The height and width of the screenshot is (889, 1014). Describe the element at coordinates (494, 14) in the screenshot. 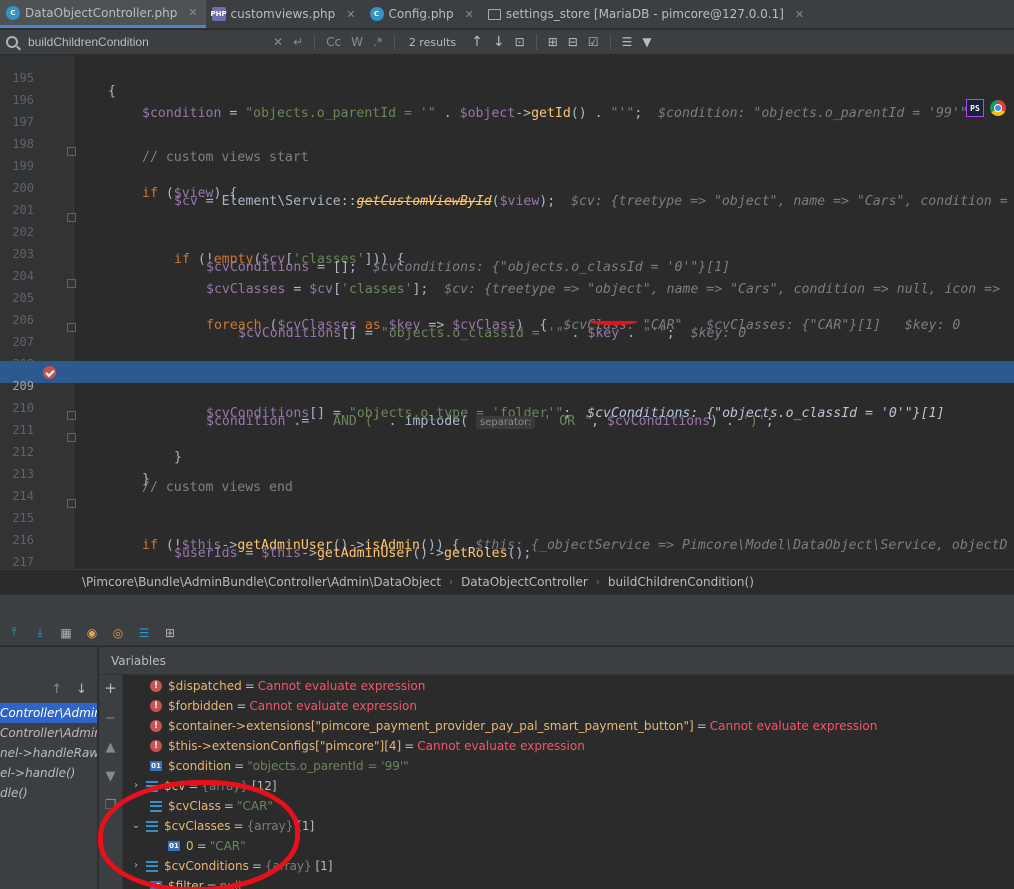

I see `db-table-icon` at that location.